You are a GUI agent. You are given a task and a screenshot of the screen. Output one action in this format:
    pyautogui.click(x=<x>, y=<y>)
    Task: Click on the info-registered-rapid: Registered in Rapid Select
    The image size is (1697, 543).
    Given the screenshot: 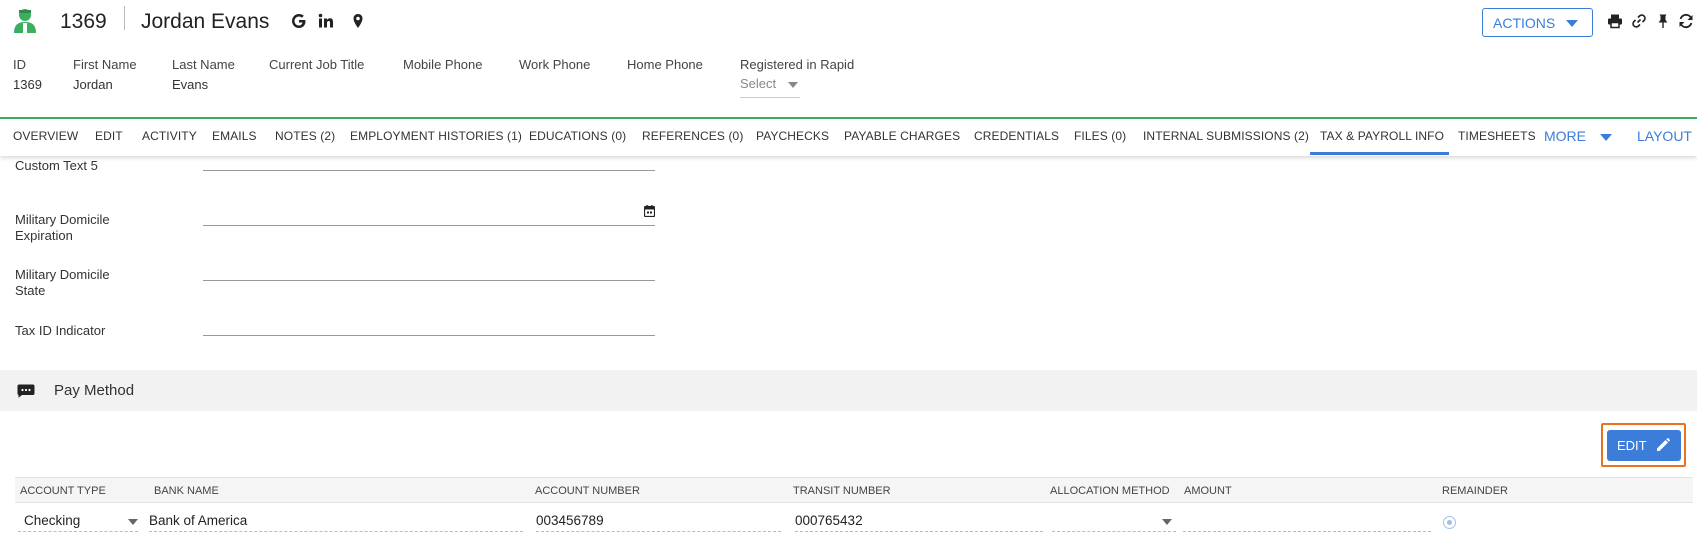 What is the action you would take?
    pyautogui.click(x=797, y=77)
    